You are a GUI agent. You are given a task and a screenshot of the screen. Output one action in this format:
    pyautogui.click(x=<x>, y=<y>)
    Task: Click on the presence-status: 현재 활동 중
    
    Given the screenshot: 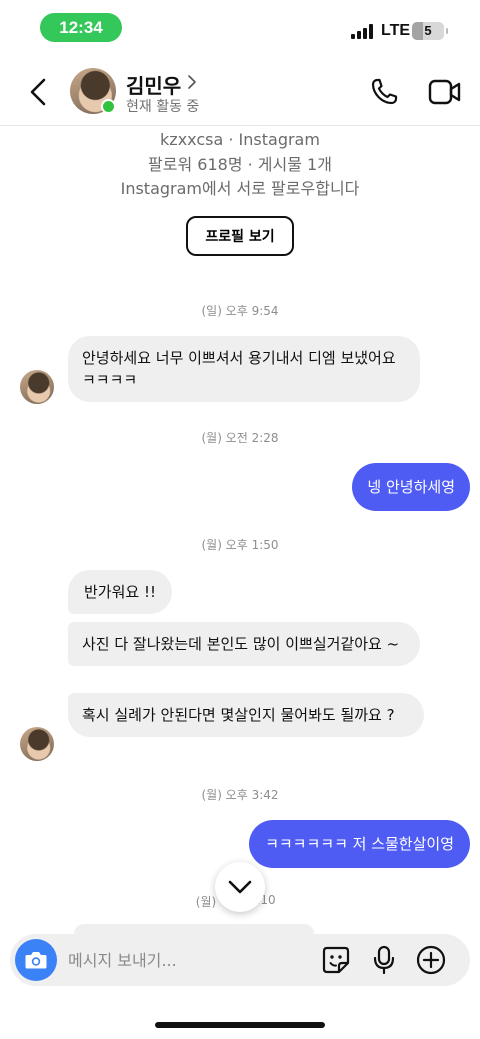 What is the action you would take?
    pyautogui.click(x=163, y=107)
    